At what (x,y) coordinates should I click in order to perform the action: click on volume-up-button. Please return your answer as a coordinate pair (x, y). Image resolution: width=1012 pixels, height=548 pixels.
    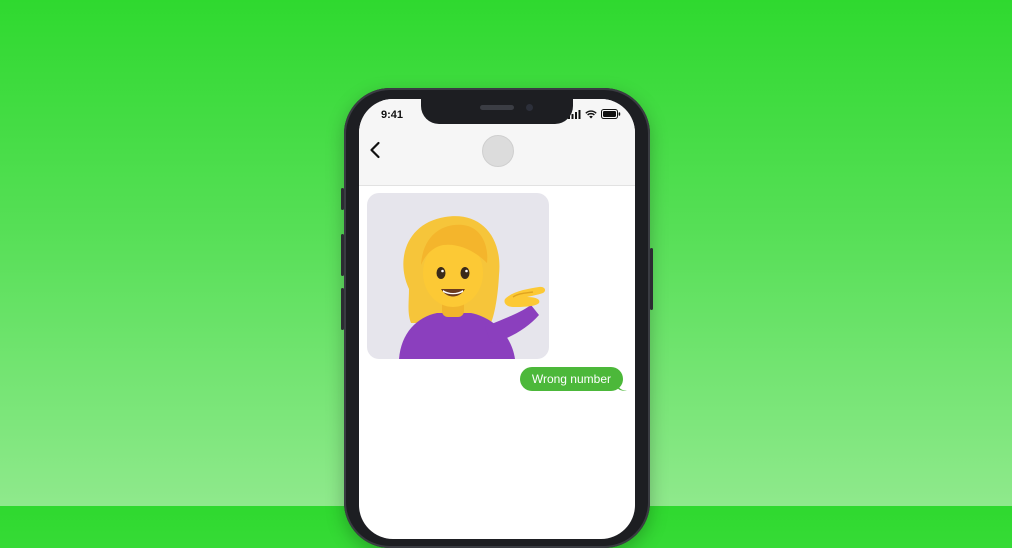
    Looking at the image, I should click on (342, 255).